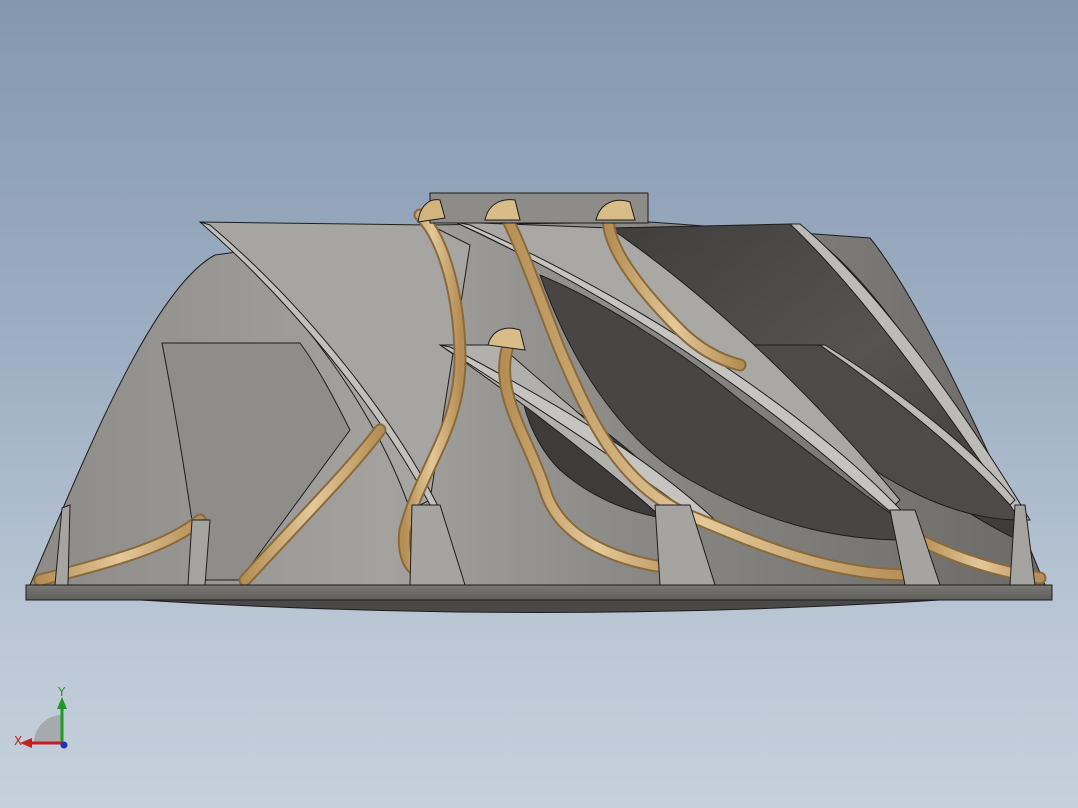 This screenshot has height=808, width=1078. What do you see at coordinates (431, 211) in the screenshot?
I see `fillet-top-left` at bounding box center [431, 211].